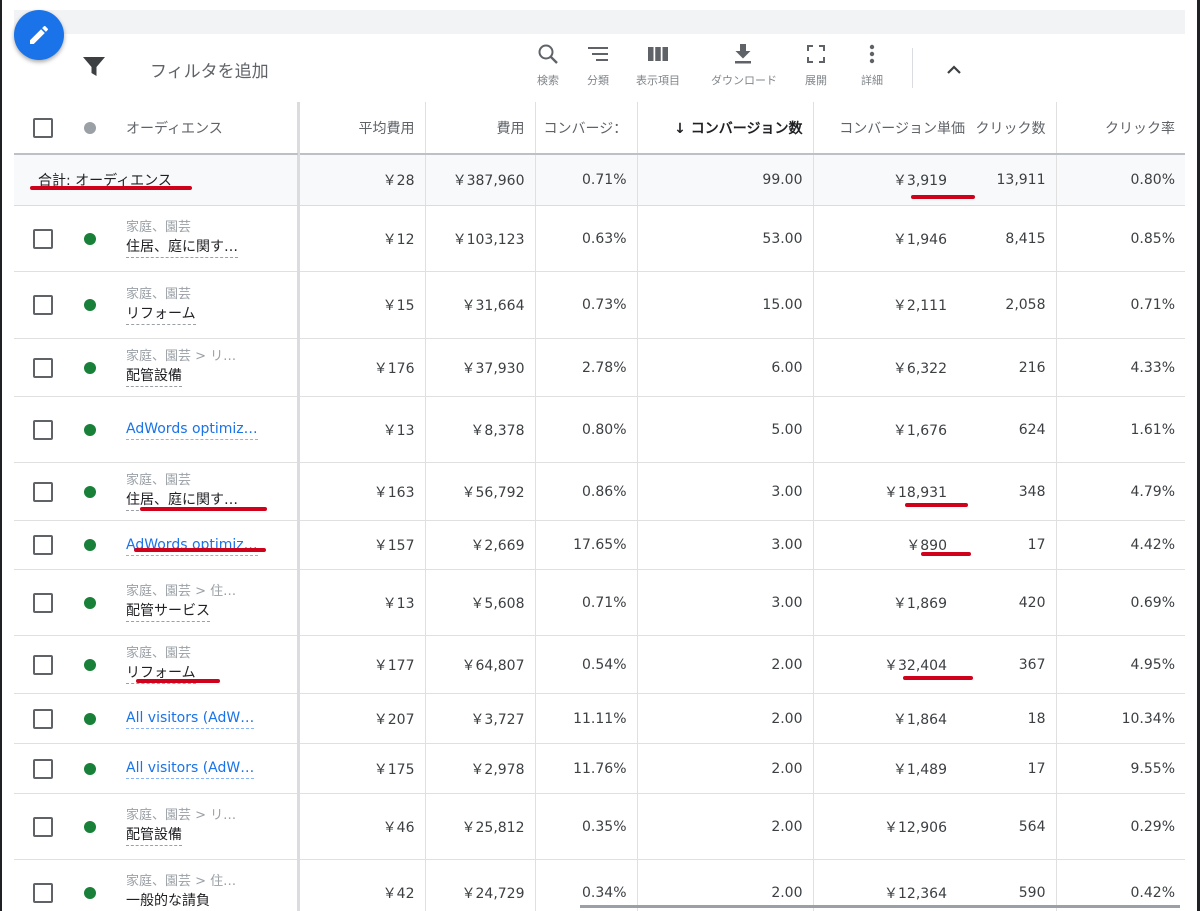 The width and height of the screenshot is (1200, 911). What do you see at coordinates (725, 664) in the screenshot?
I see `conversions-cell: 2.00` at bounding box center [725, 664].